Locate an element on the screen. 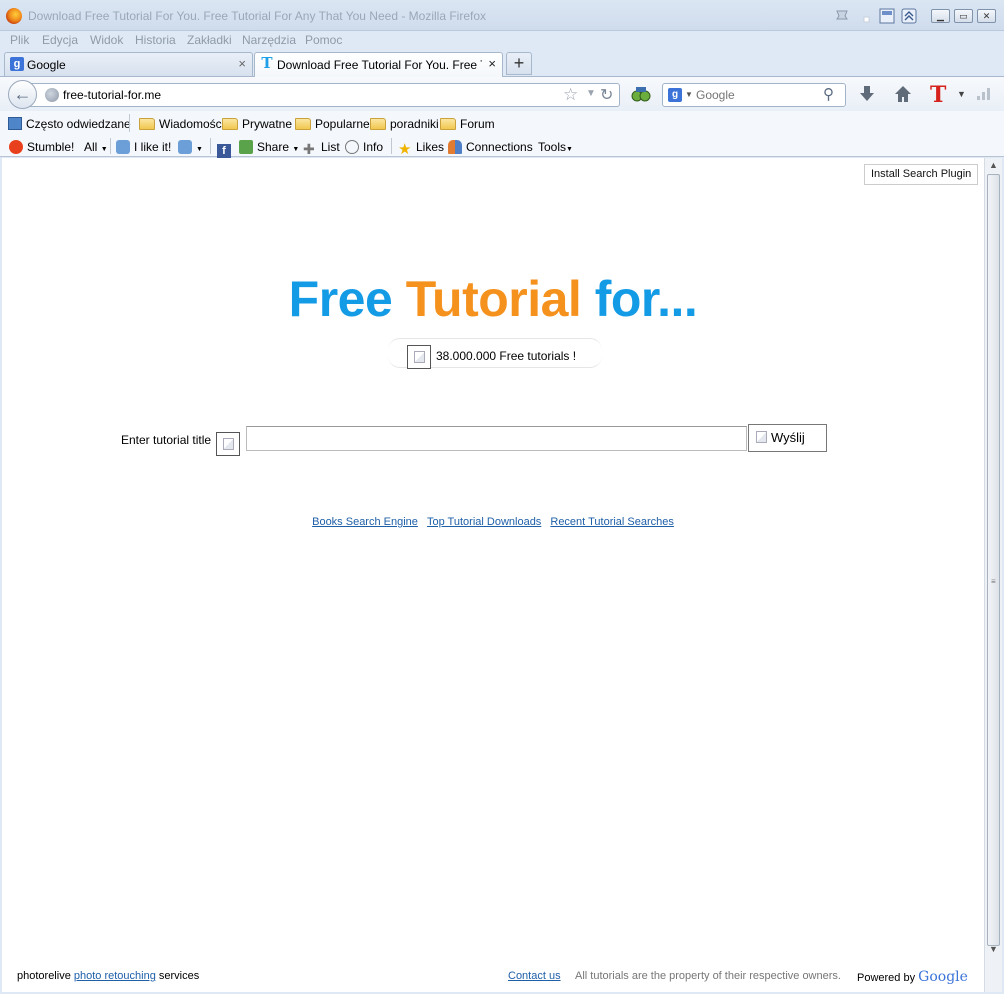  google-logo: Google is located at coordinates (943, 977).